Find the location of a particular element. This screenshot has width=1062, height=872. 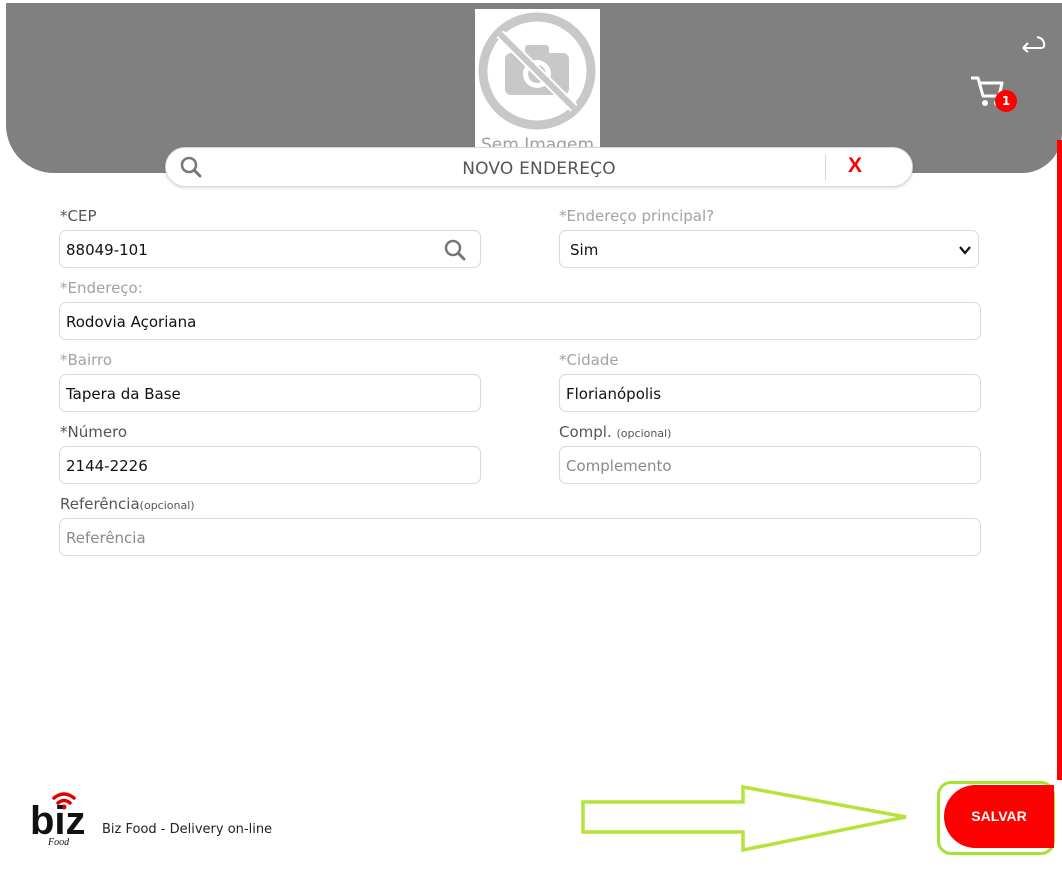

title-bar: NOVO ENDEREÇO X is located at coordinates (539, 167).